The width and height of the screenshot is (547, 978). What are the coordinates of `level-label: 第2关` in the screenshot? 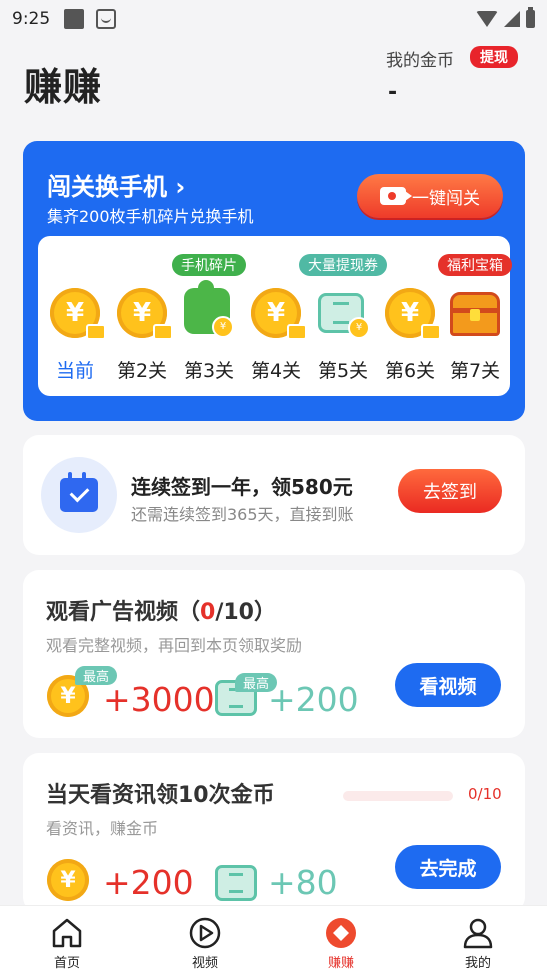 It's located at (142, 371).